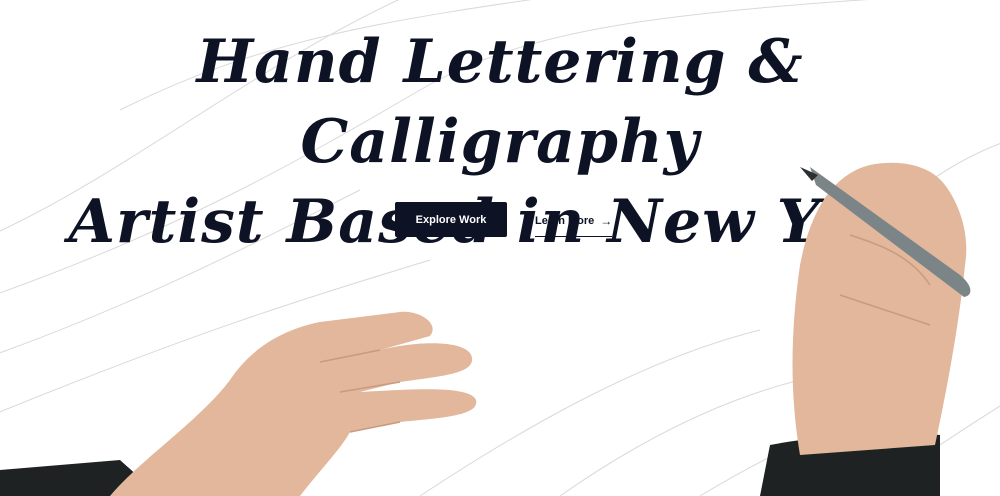 The width and height of the screenshot is (1000, 496). Describe the element at coordinates (451, 219) in the screenshot. I see `explore-work-button: Explore Work` at that location.